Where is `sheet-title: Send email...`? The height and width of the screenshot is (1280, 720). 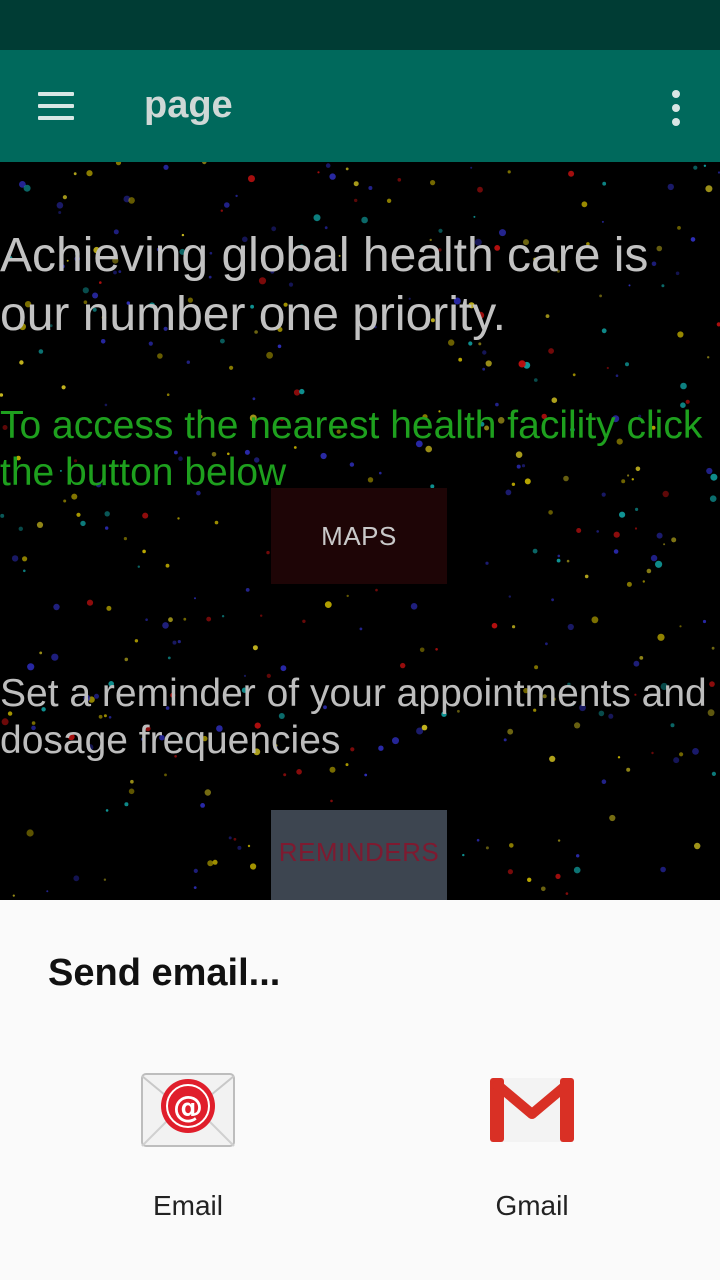 sheet-title: Send email... is located at coordinates (164, 973).